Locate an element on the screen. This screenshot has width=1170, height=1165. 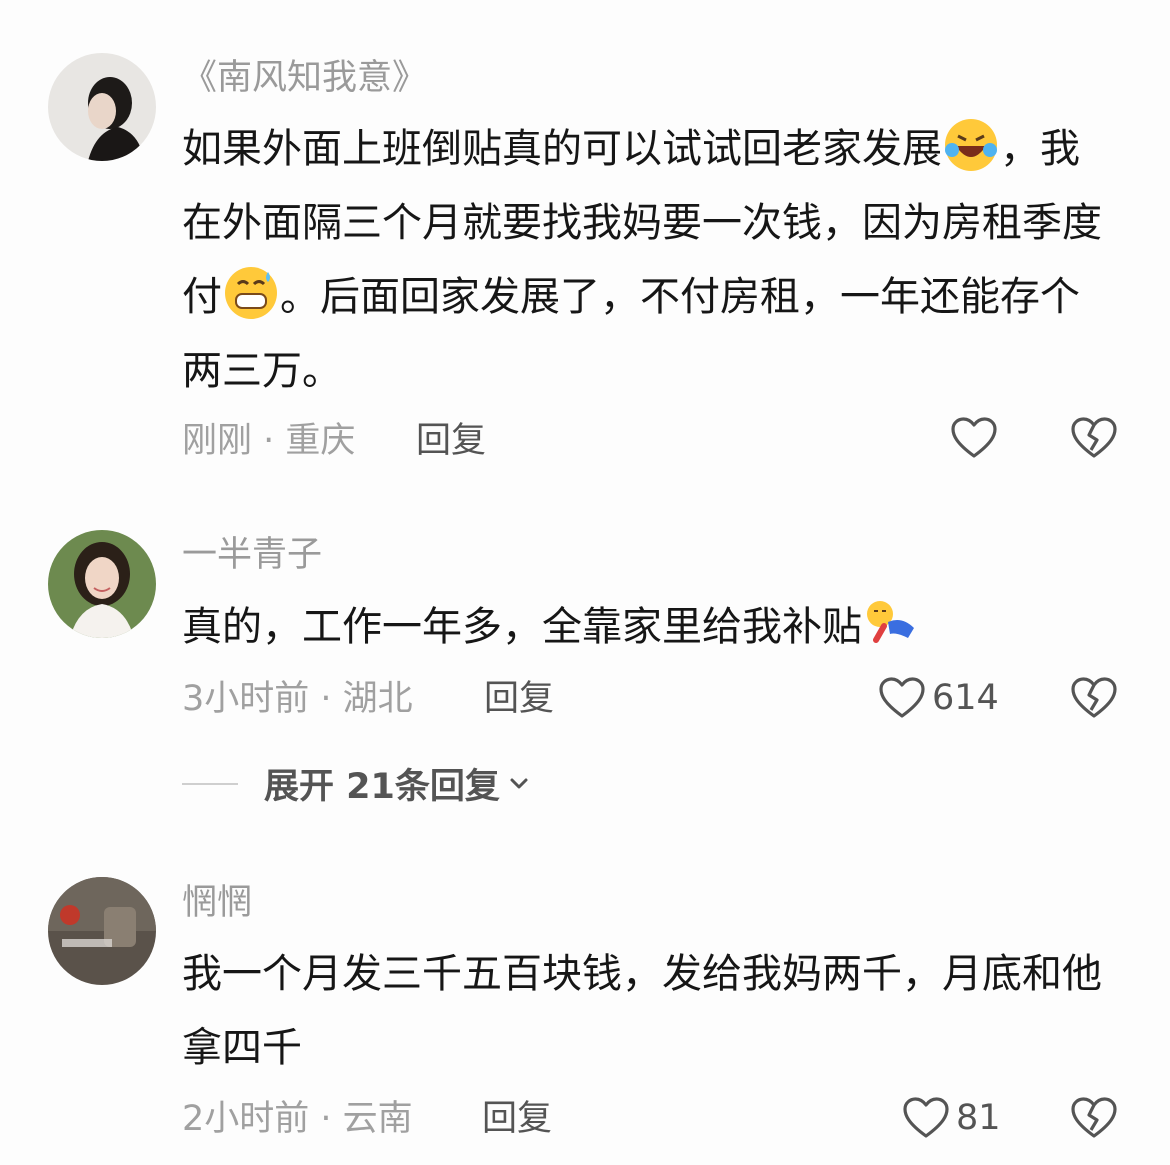
chevron-down-icon is located at coordinates (519, 783).